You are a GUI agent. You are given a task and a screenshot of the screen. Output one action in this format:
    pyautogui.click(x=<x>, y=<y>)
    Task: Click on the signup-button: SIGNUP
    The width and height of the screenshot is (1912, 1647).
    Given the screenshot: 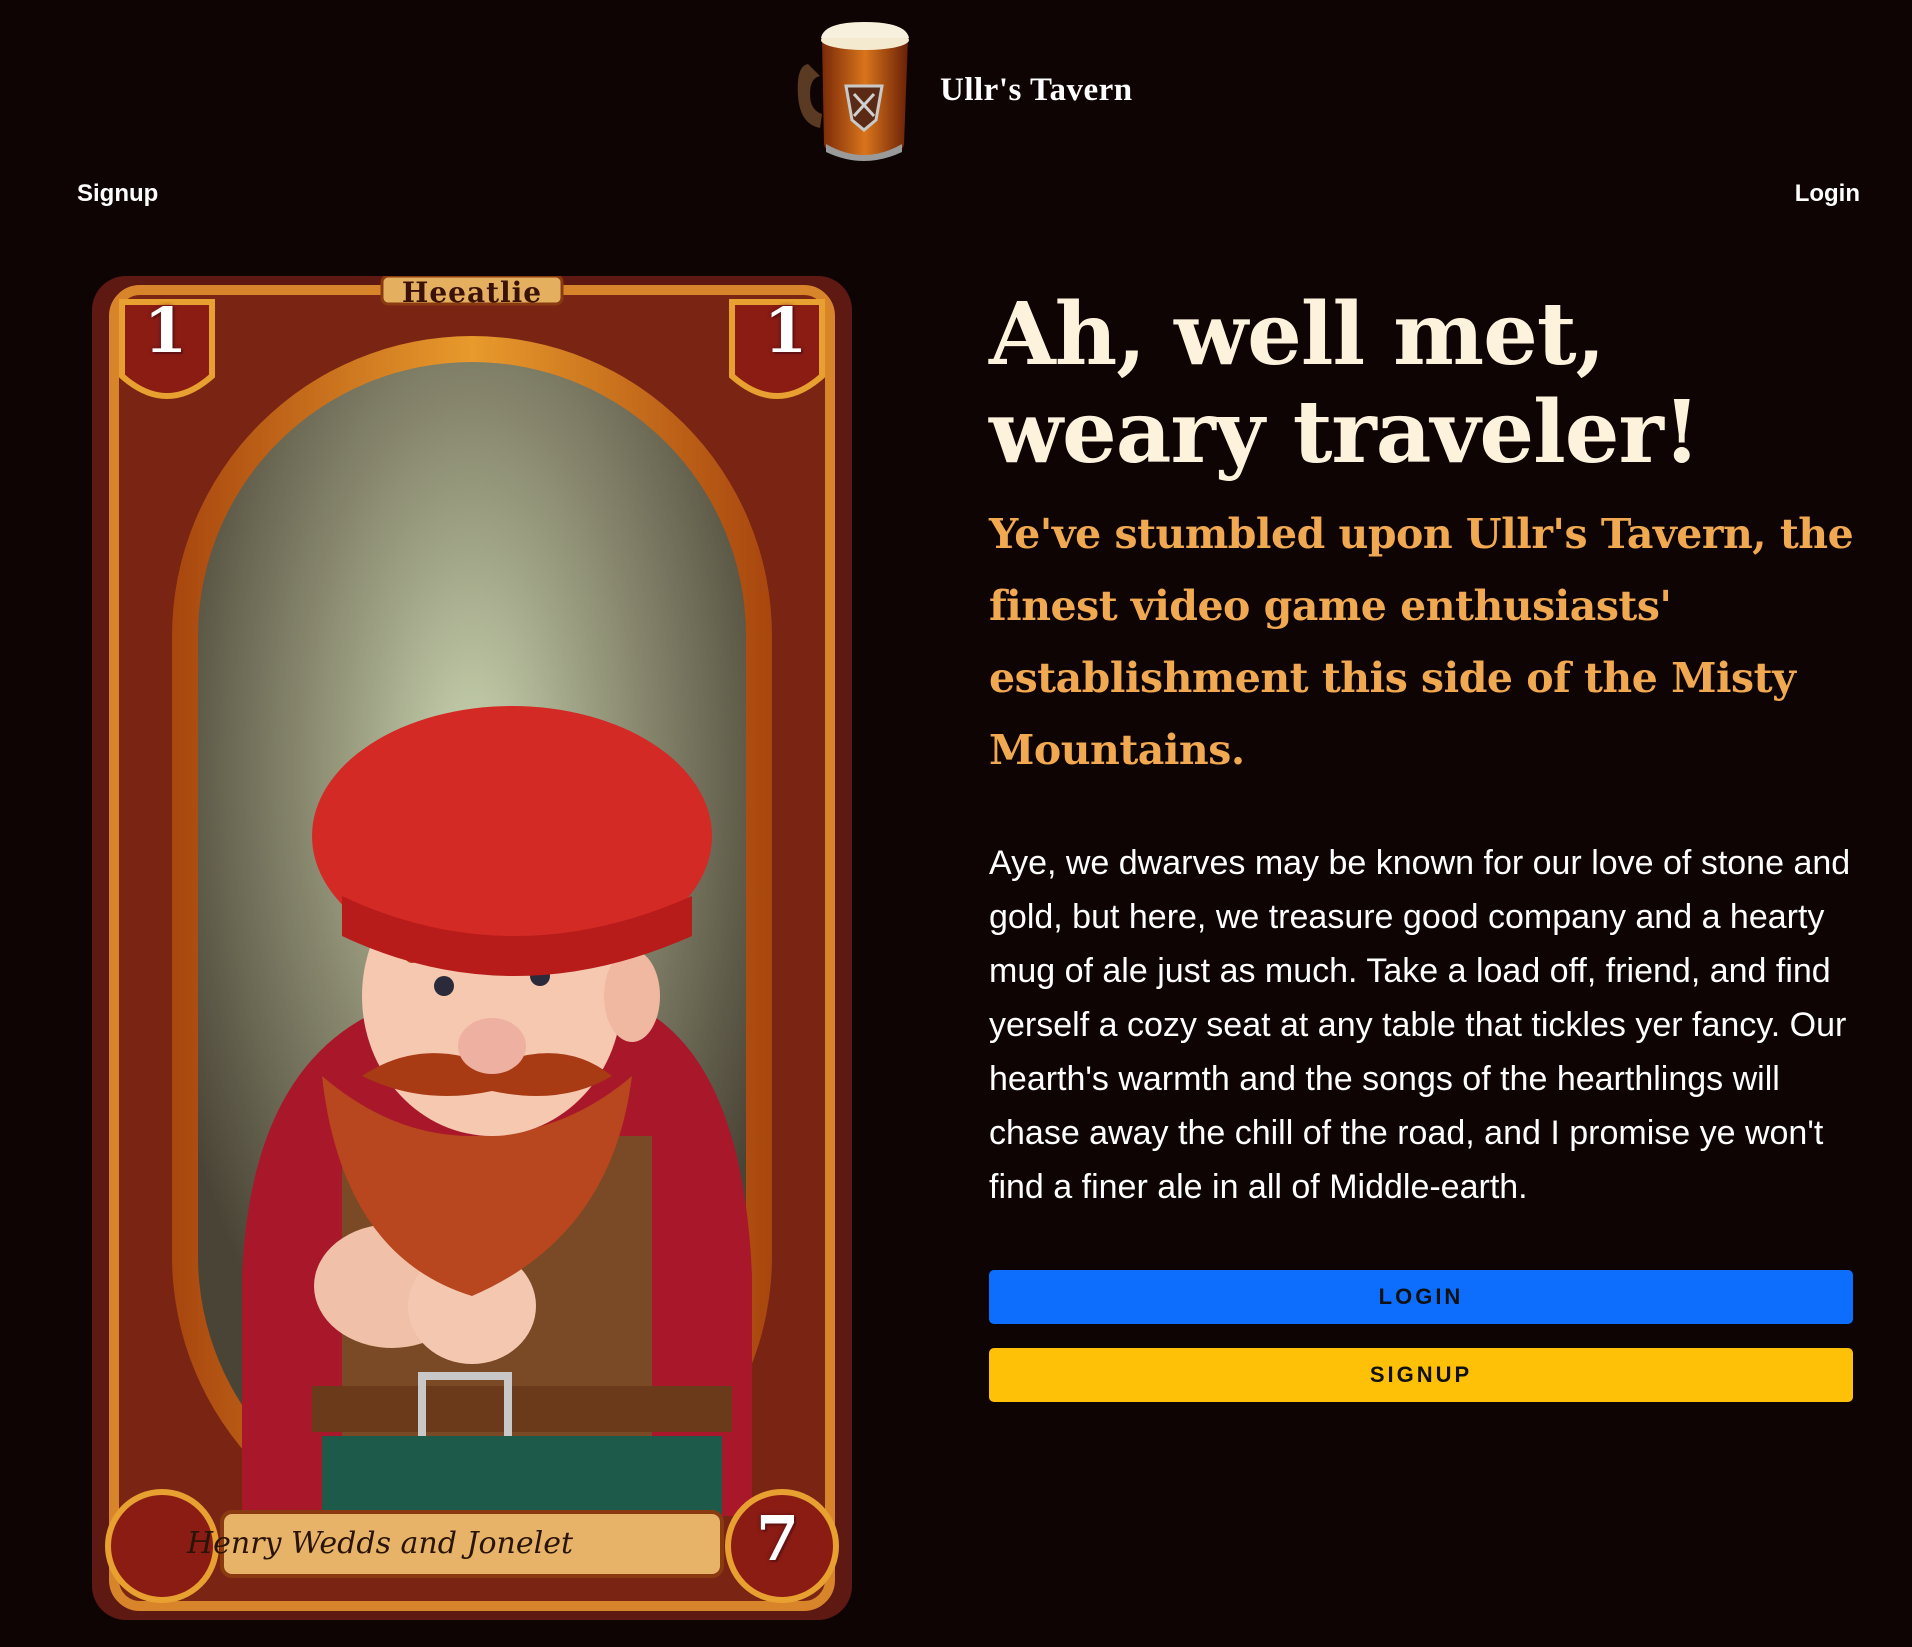 What is the action you would take?
    pyautogui.click(x=1421, y=1375)
    